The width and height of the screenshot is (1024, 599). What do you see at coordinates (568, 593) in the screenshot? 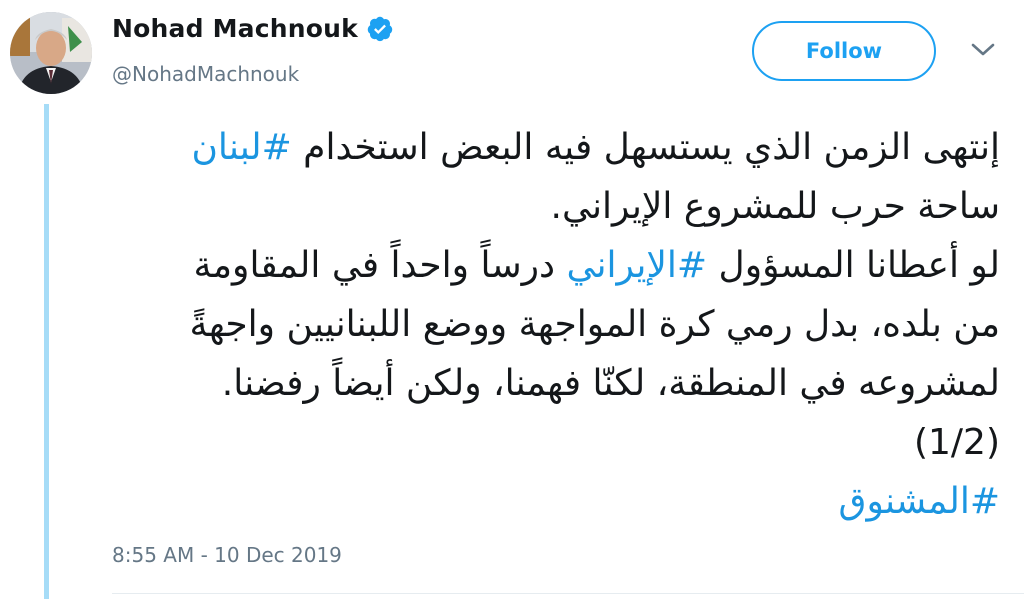
I see `divider` at bounding box center [568, 593].